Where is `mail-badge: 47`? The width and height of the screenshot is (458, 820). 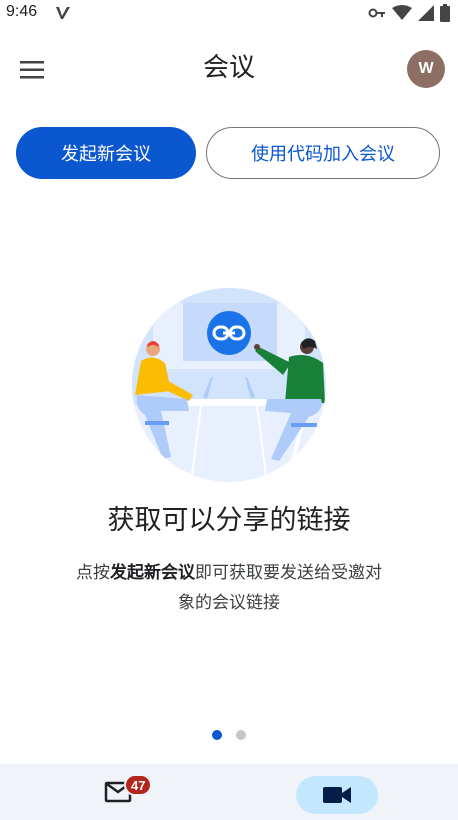
mail-badge: 47 is located at coordinates (138, 785).